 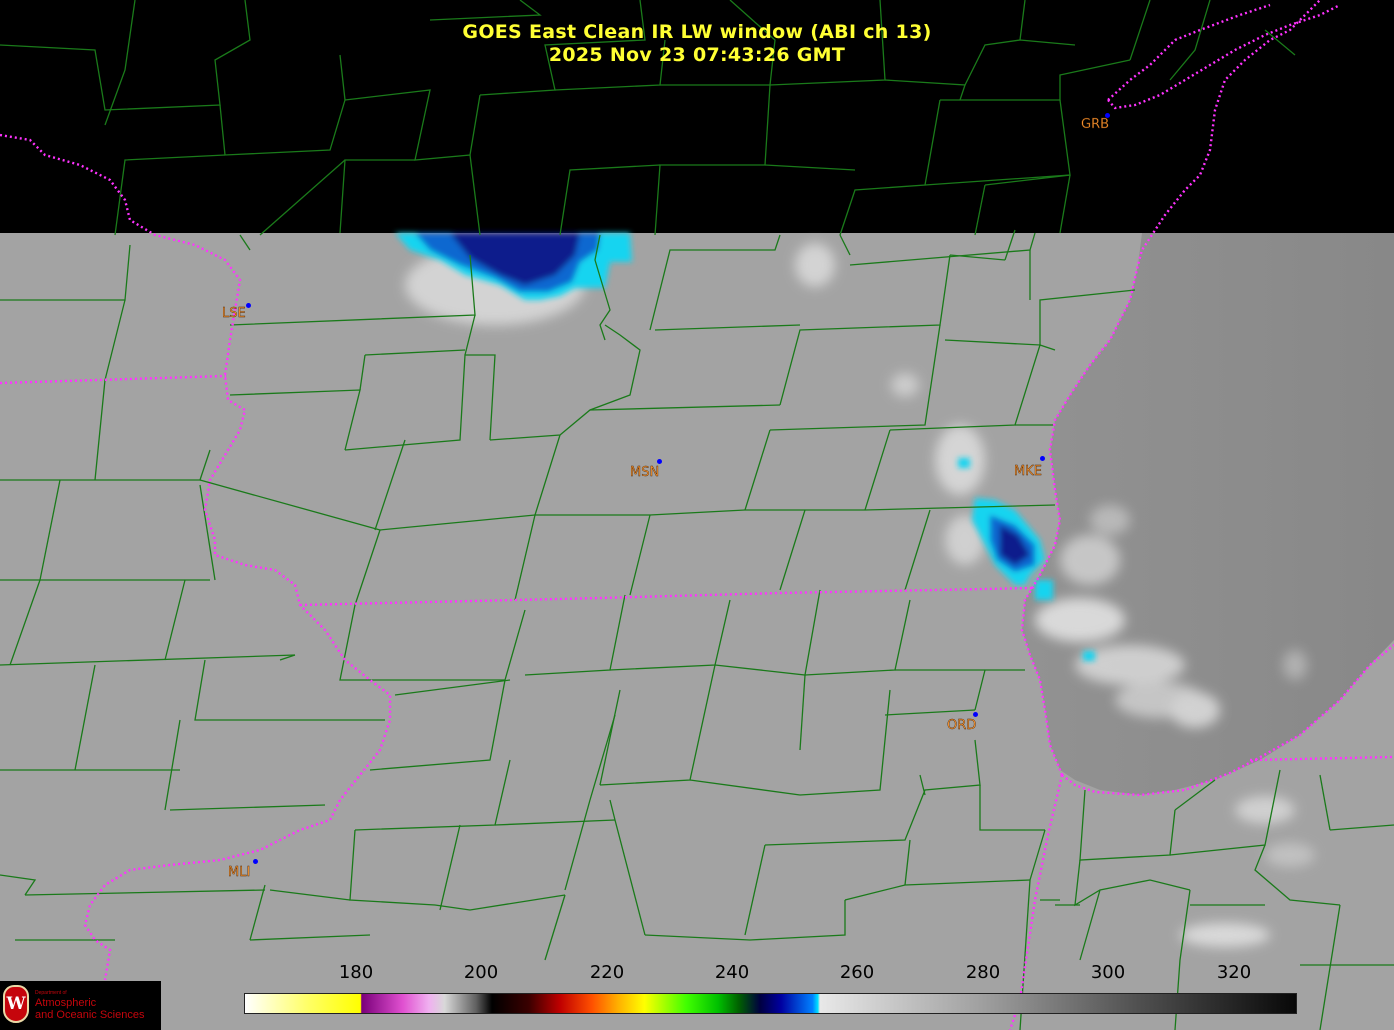 I want to click on map-timestamp: 2025 Nov 23 07:43:26 GMT, so click(x=697, y=55).